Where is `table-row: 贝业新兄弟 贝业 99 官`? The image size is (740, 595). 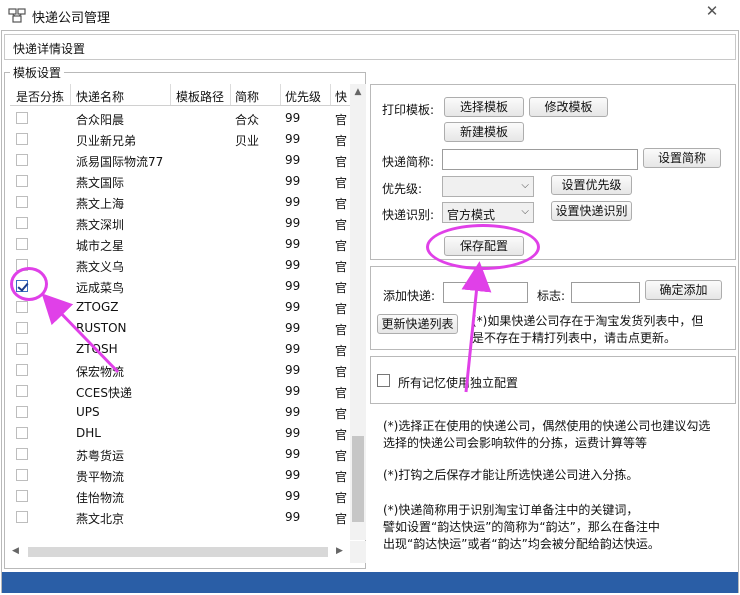
table-row: 贝业新兄弟 贝业 99 官 is located at coordinates (180, 139).